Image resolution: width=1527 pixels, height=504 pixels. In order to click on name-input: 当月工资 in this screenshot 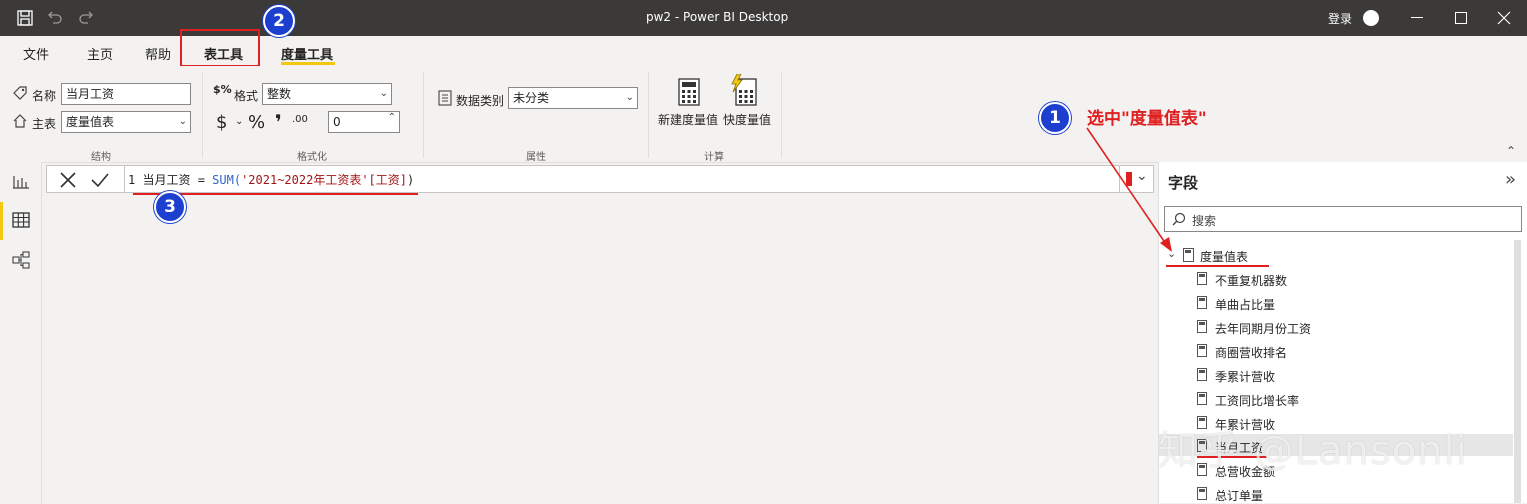, I will do `click(126, 94)`.